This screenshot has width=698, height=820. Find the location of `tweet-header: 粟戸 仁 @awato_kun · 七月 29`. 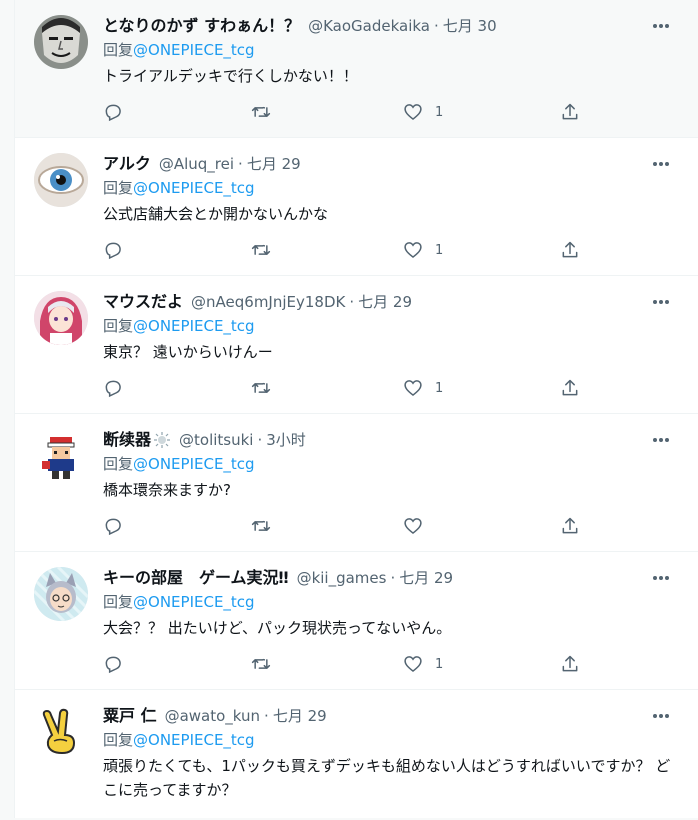

tweet-header: 粟戸 仁 @awato_kun · 七月 29 is located at coordinates (215, 716).